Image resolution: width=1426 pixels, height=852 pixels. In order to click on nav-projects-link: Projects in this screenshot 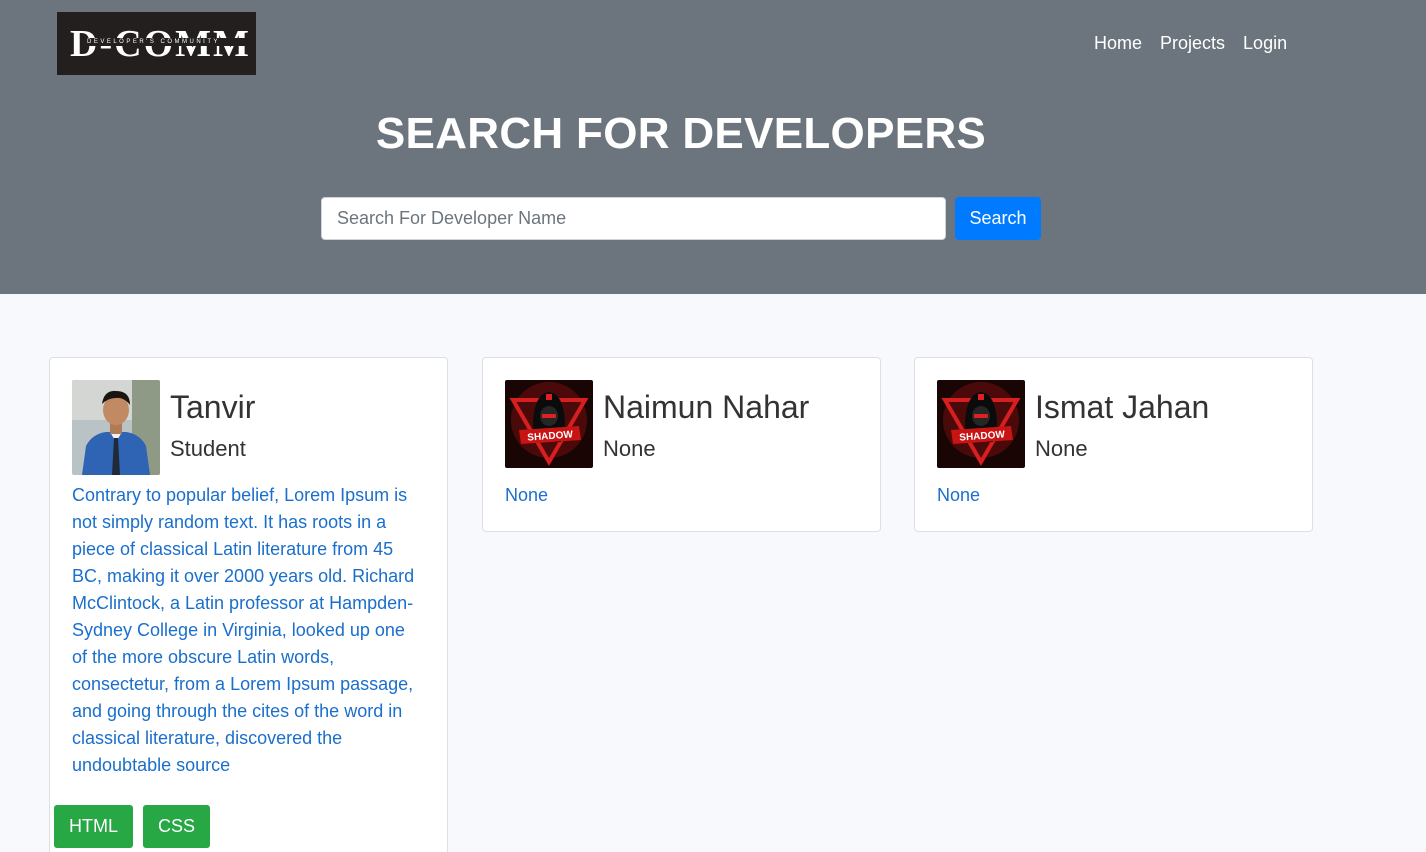, I will do `click(1192, 43)`.